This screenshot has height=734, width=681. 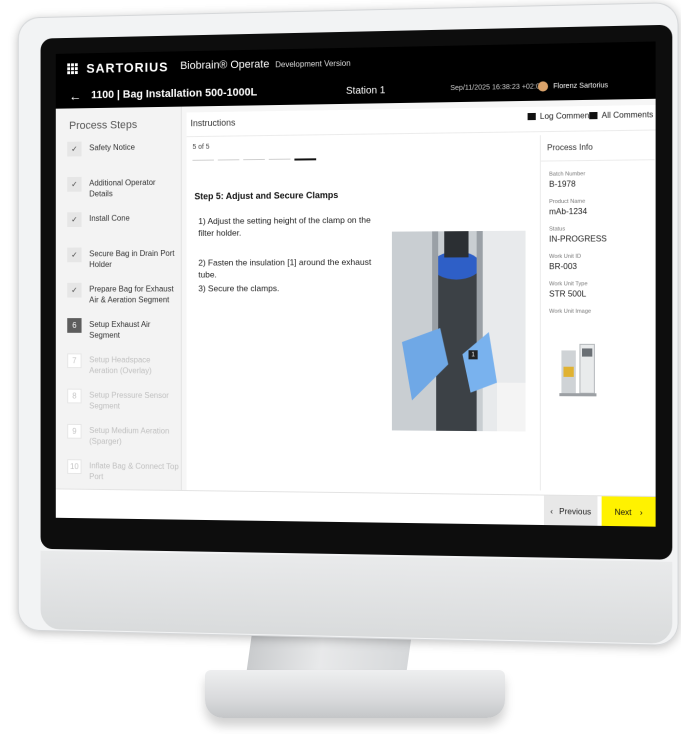 What do you see at coordinates (458, 331) in the screenshot?
I see `instruction-photo: 1` at bounding box center [458, 331].